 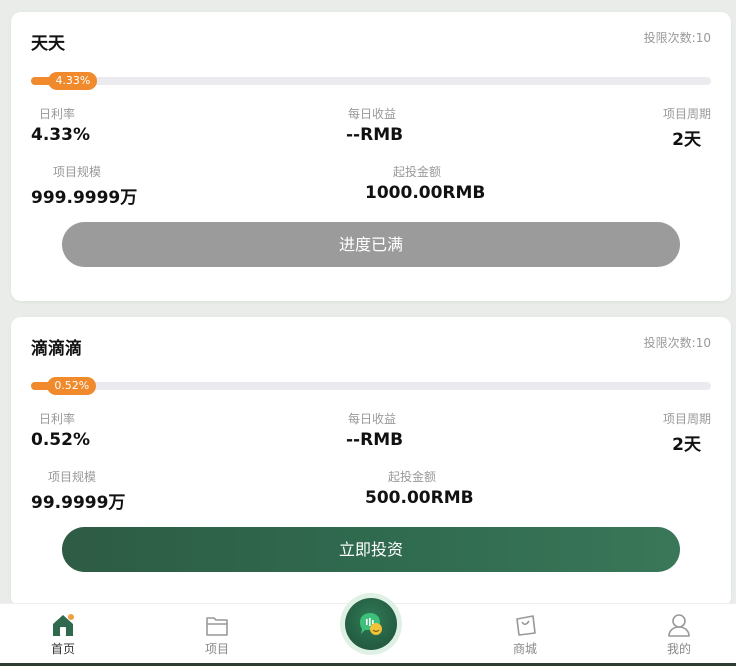 What do you see at coordinates (56, 349) in the screenshot?
I see `project-title: 滴滴滴` at bounding box center [56, 349].